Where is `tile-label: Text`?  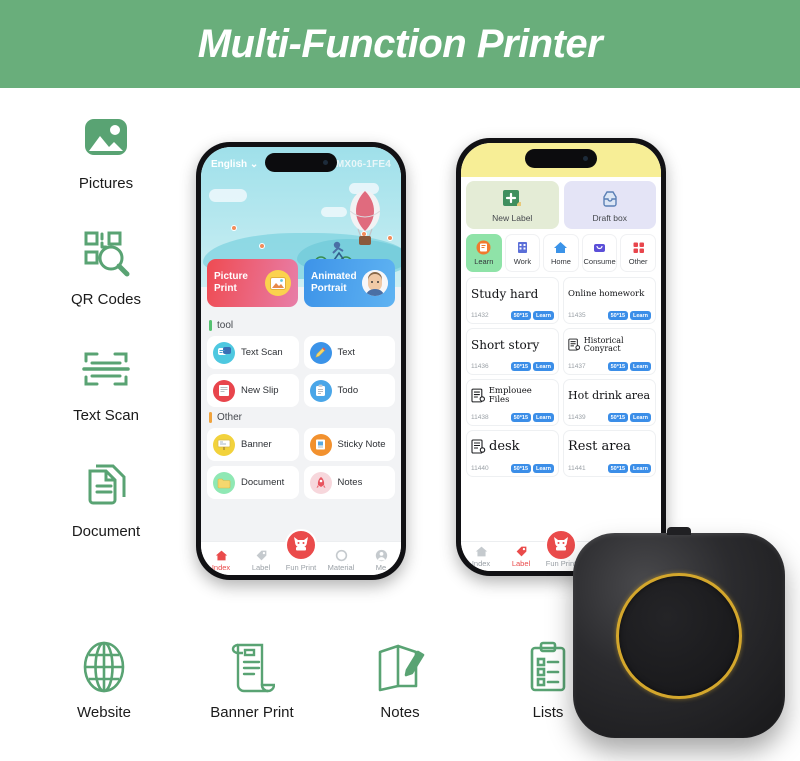
tile-label: Text is located at coordinates (346, 352).